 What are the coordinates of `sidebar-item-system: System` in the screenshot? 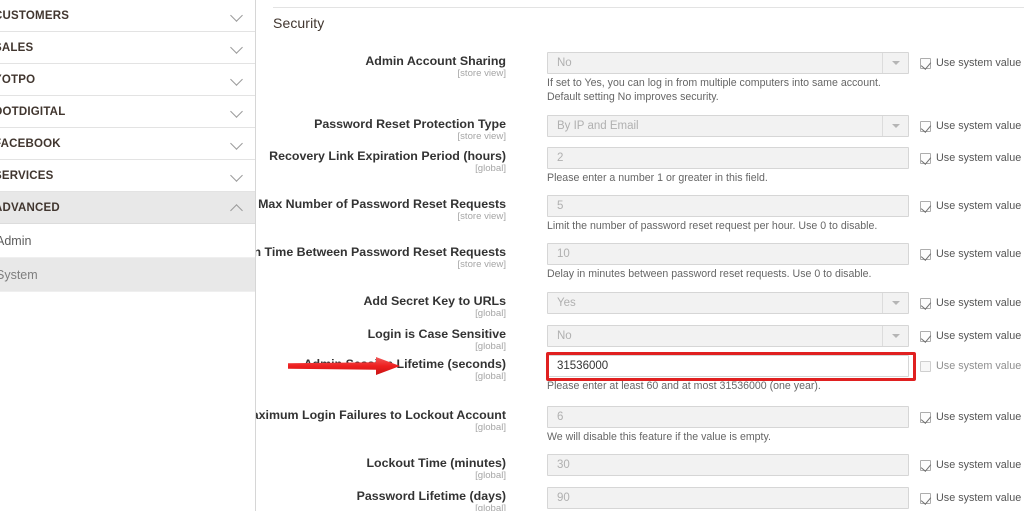 It's located at (127, 275).